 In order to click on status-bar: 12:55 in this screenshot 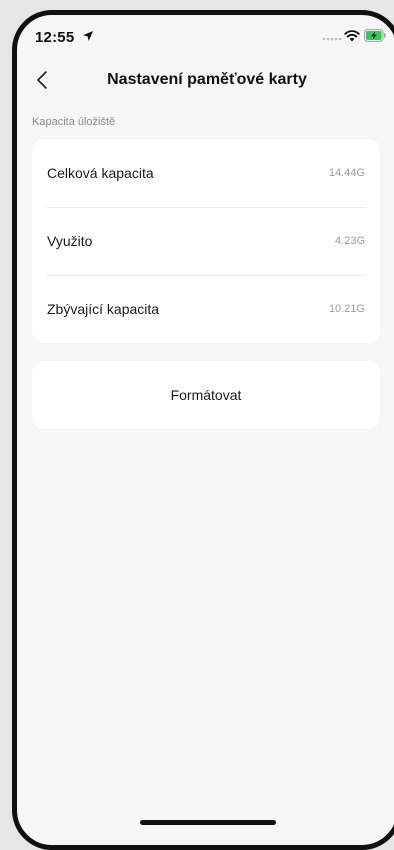, I will do `click(205, 37)`.